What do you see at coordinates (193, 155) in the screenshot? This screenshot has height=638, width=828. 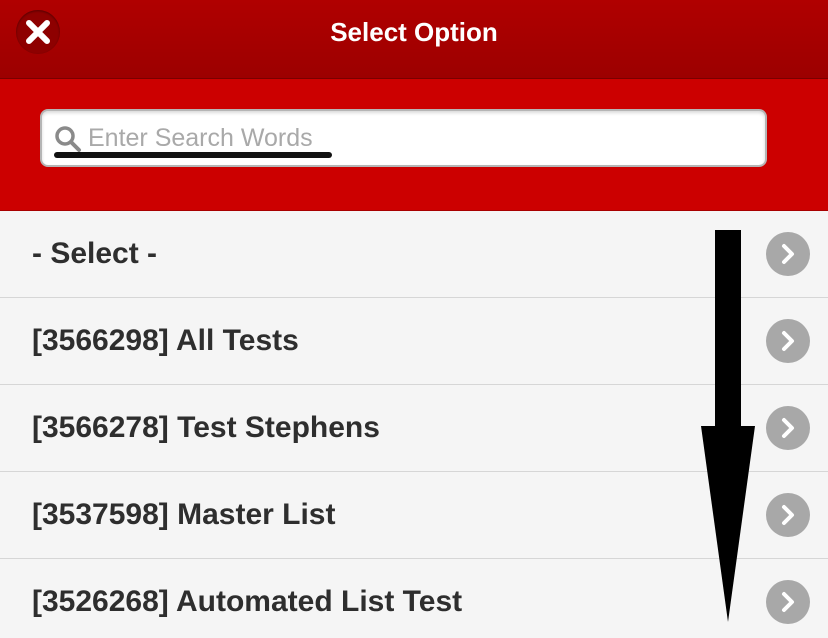 I see `annotation-underline` at bounding box center [193, 155].